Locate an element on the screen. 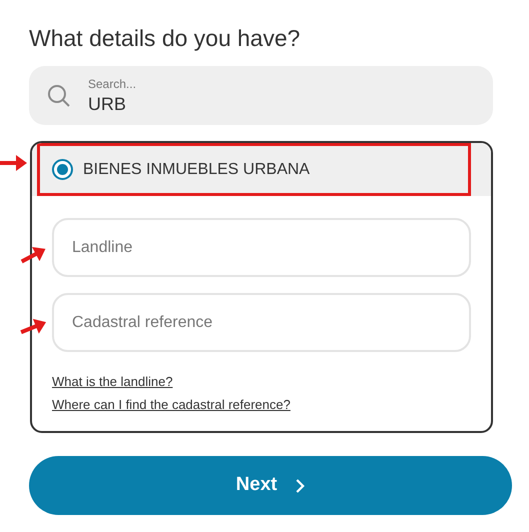 The height and width of the screenshot is (532, 529). option-label: BIENES INMUEBLES URBANA is located at coordinates (196, 170).